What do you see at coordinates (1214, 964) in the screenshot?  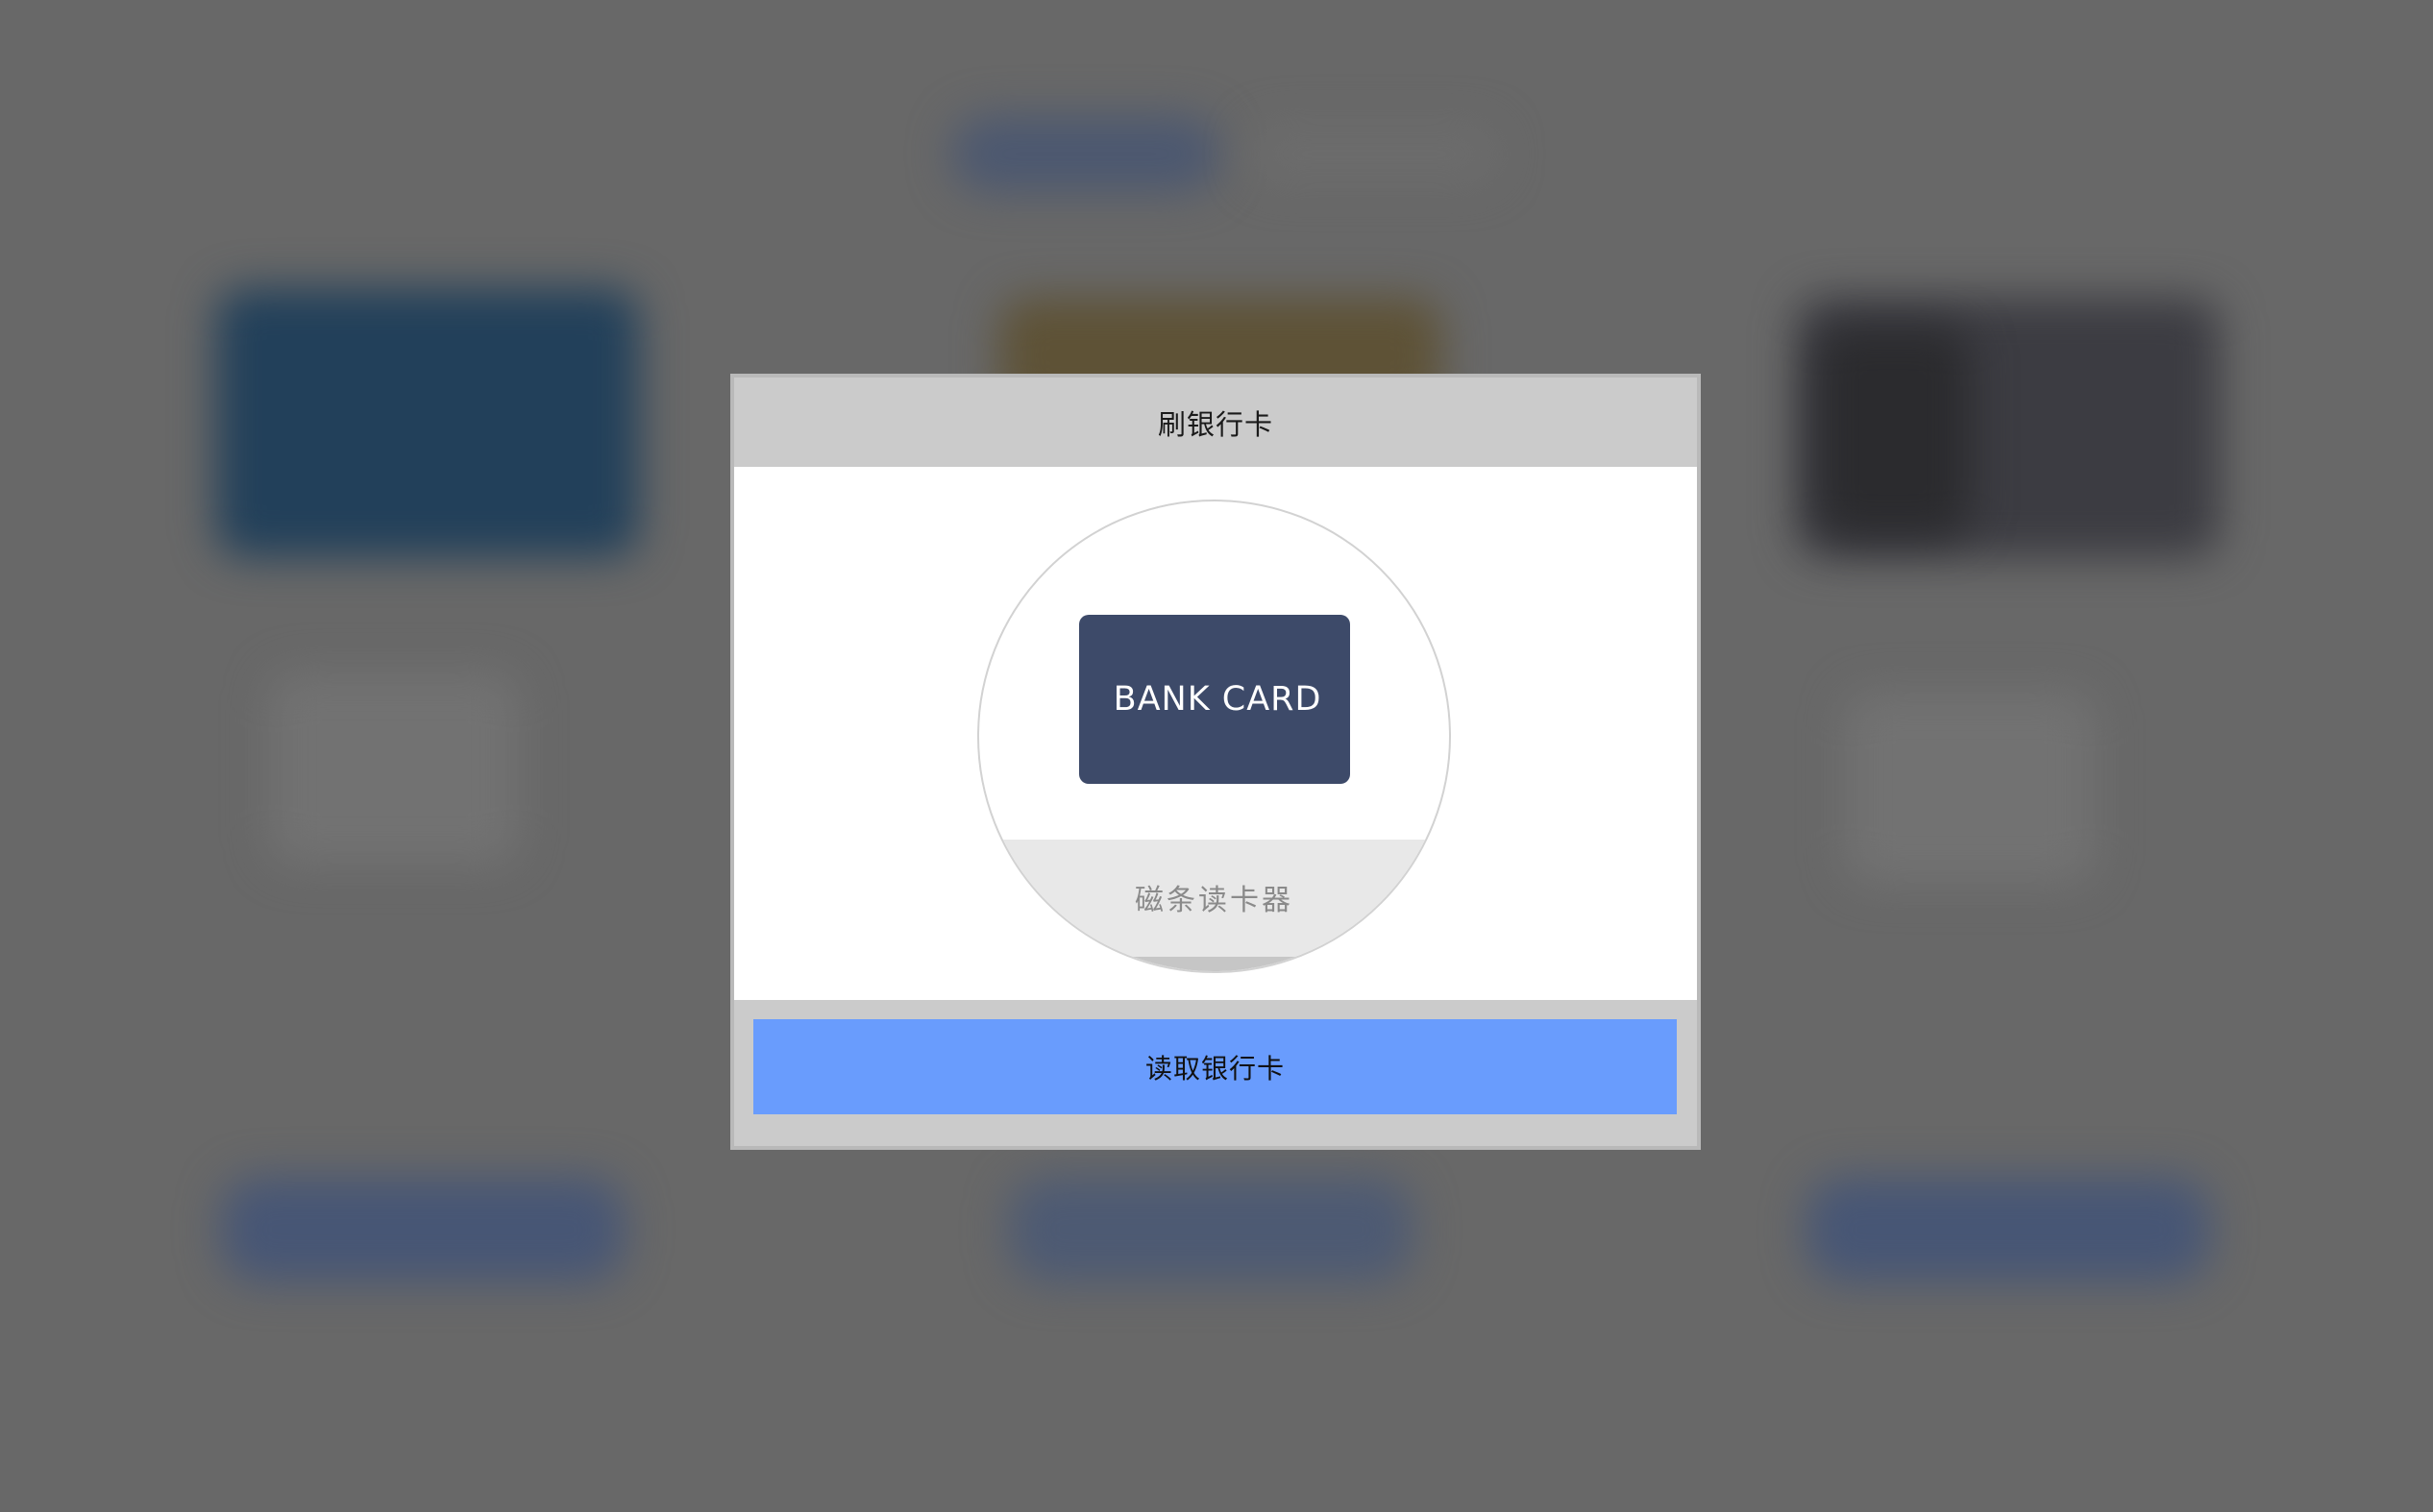 I see `reader-slot-base` at bounding box center [1214, 964].